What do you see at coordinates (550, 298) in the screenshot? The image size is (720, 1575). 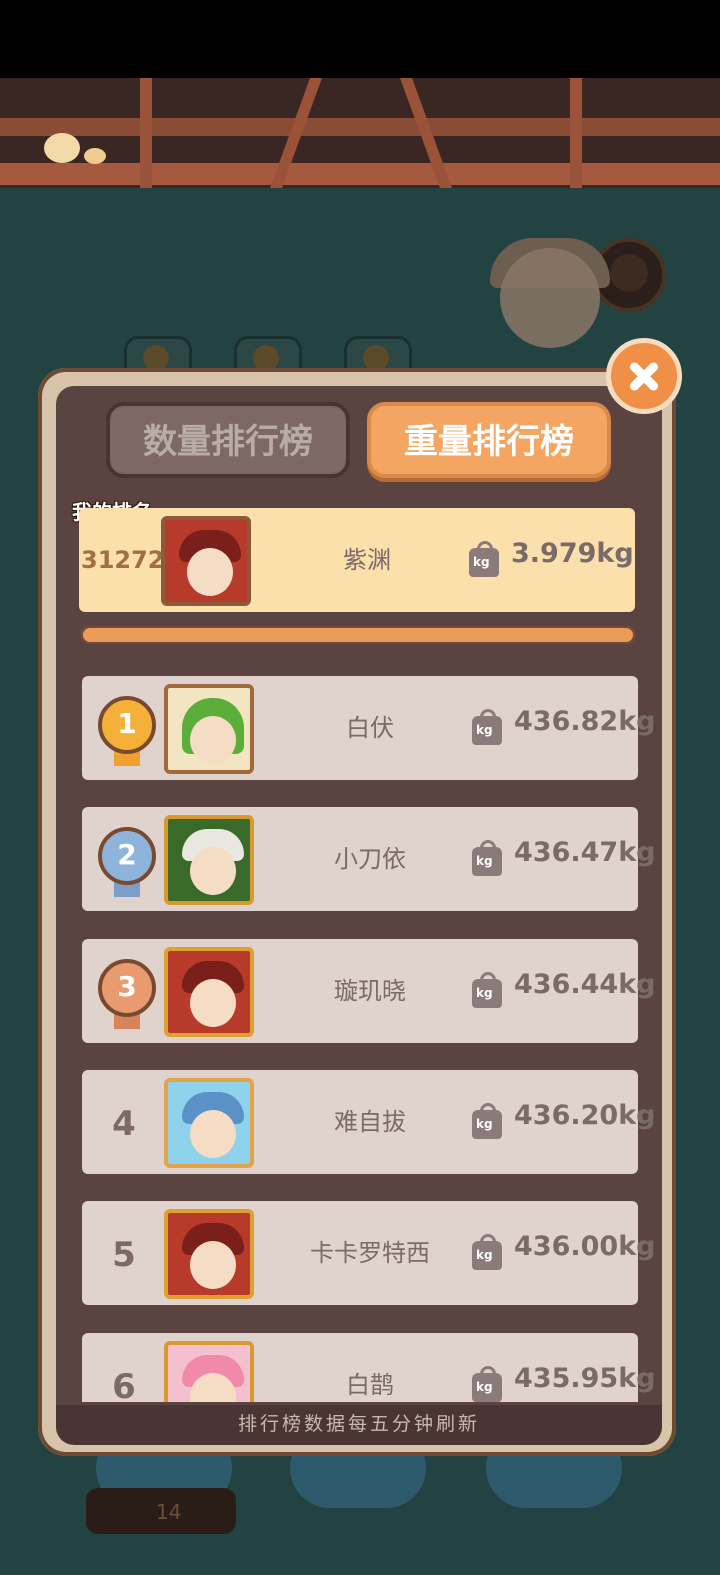 I see `npc-head` at bounding box center [550, 298].